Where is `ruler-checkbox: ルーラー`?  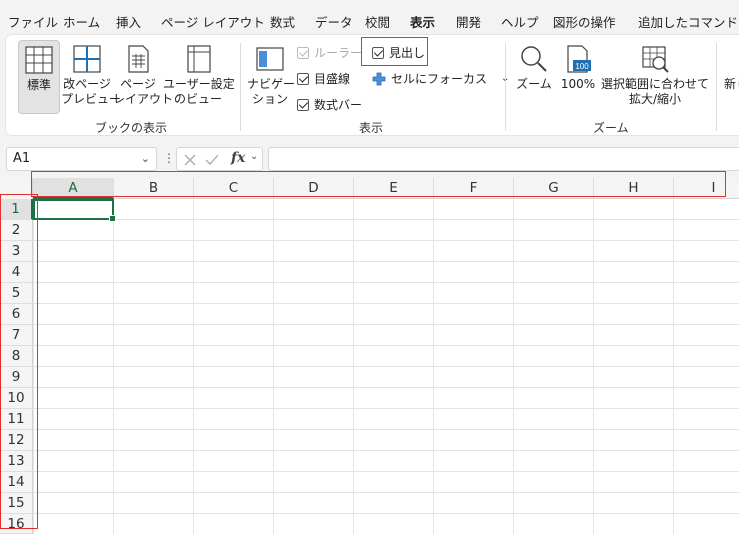
ruler-checkbox: ルーラー is located at coordinates (329, 52).